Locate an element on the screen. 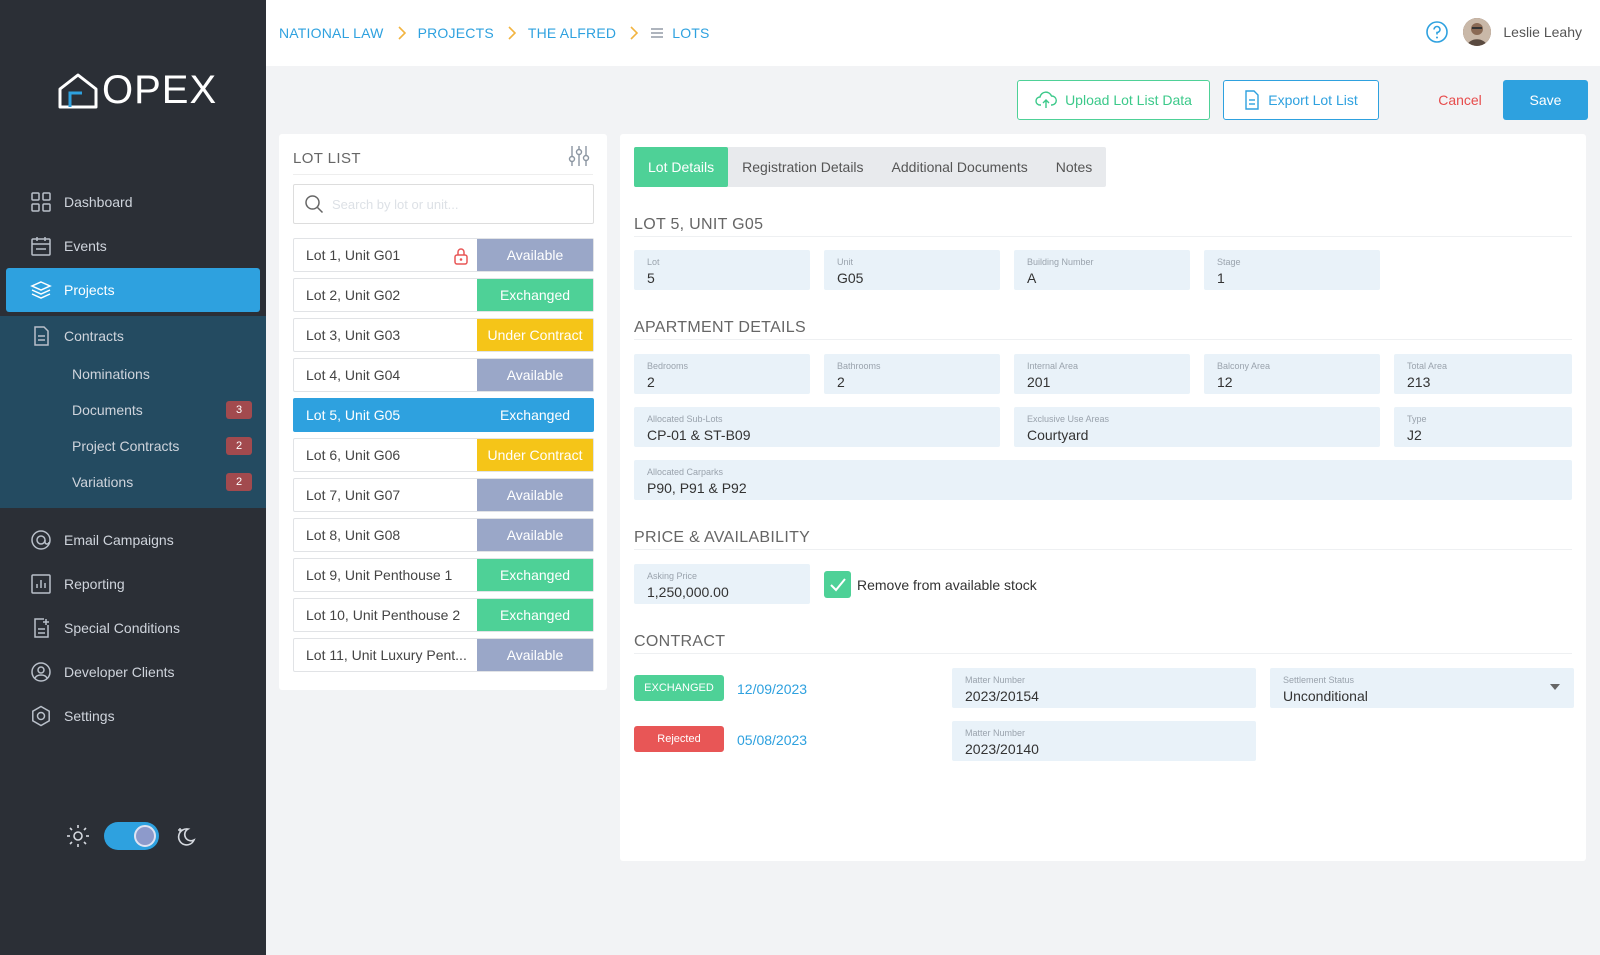  contract-date: 05/08/2023 is located at coordinates (772, 740).